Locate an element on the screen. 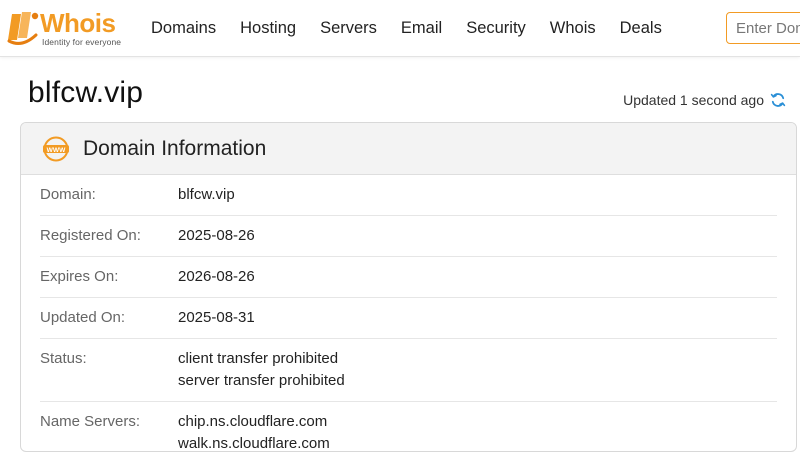 The image size is (800, 461). row-value: blfcw.vip is located at coordinates (206, 195).